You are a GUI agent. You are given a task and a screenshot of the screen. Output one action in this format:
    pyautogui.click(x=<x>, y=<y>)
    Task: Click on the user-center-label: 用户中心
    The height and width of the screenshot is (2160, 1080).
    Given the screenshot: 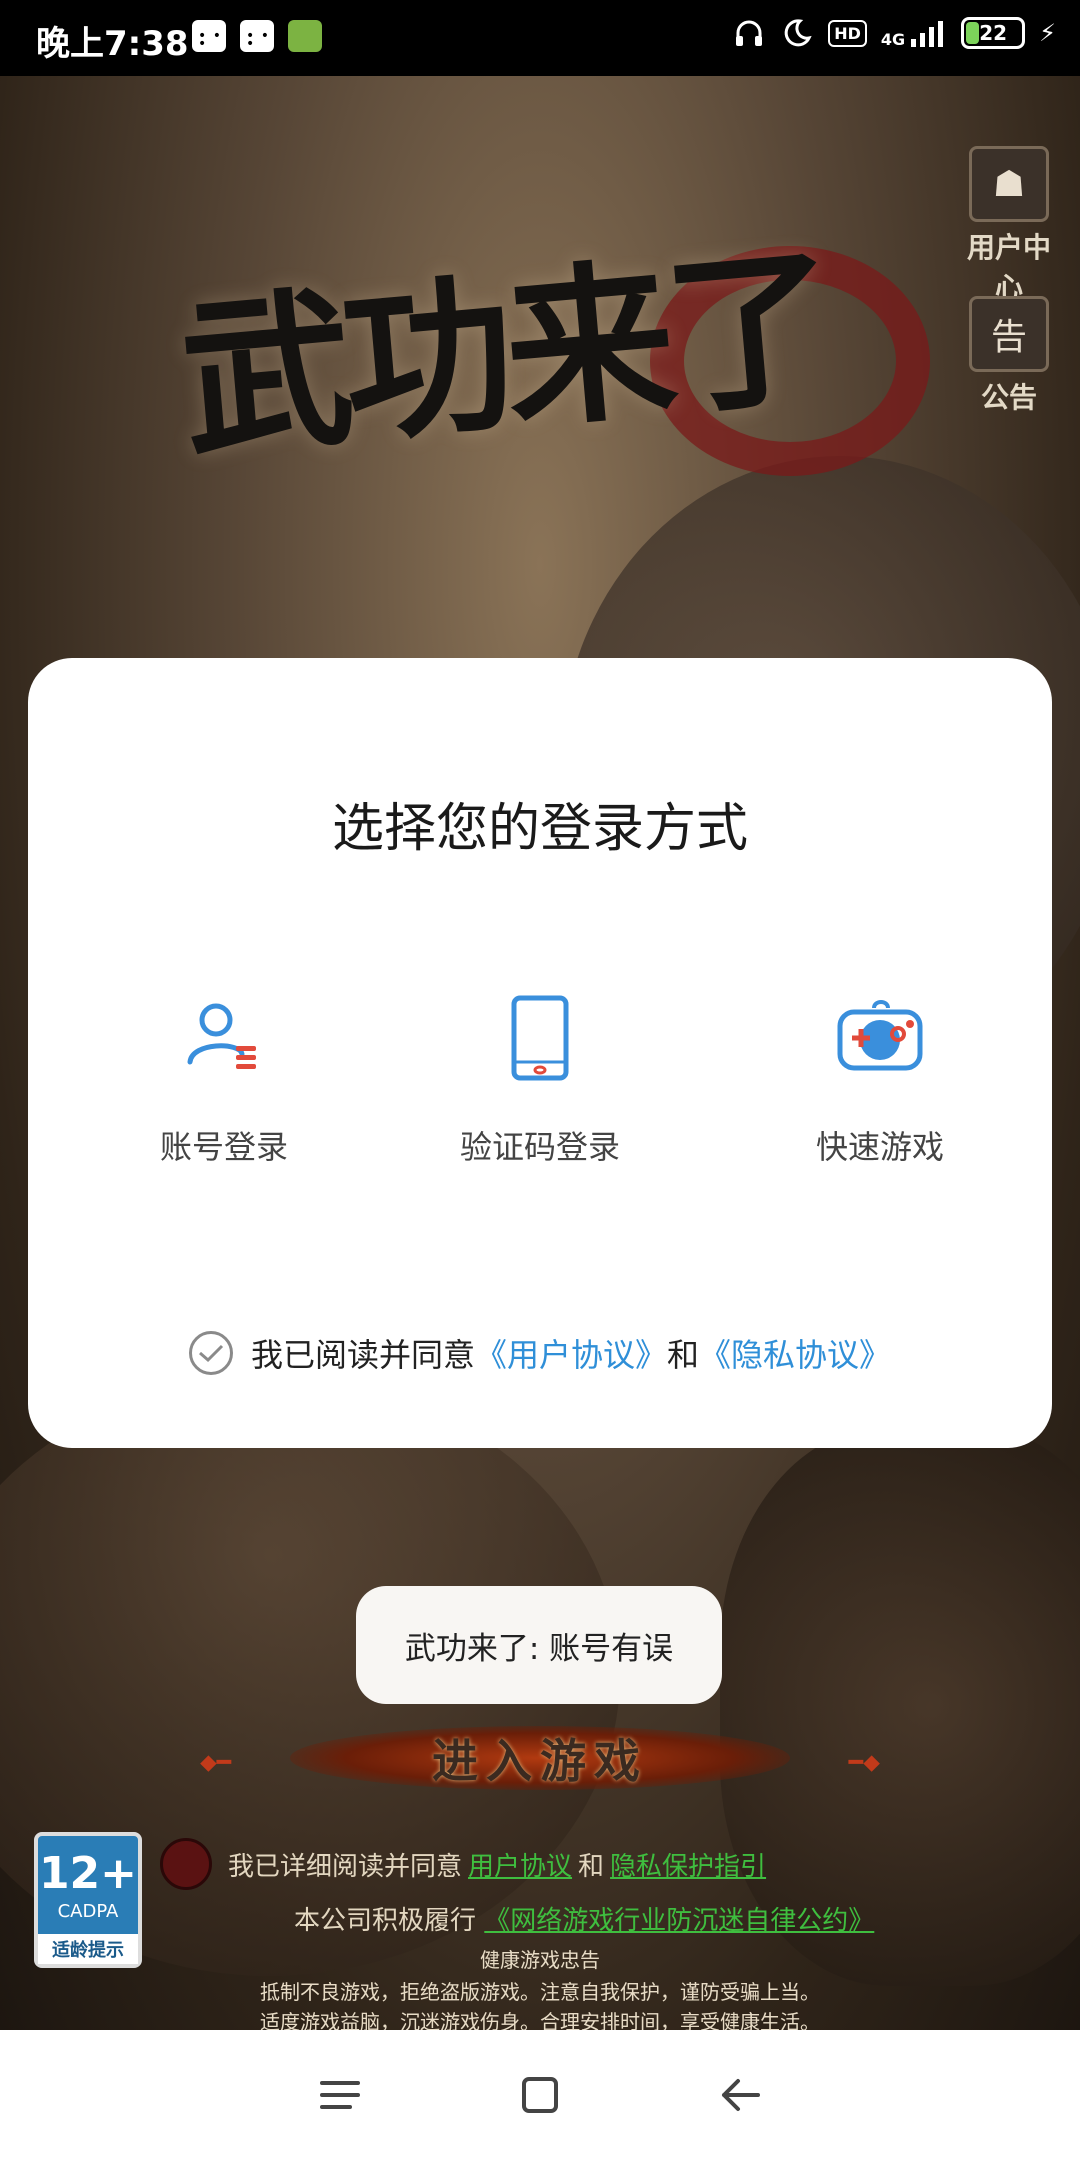 What is the action you would take?
    pyautogui.click(x=1008, y=267)
    